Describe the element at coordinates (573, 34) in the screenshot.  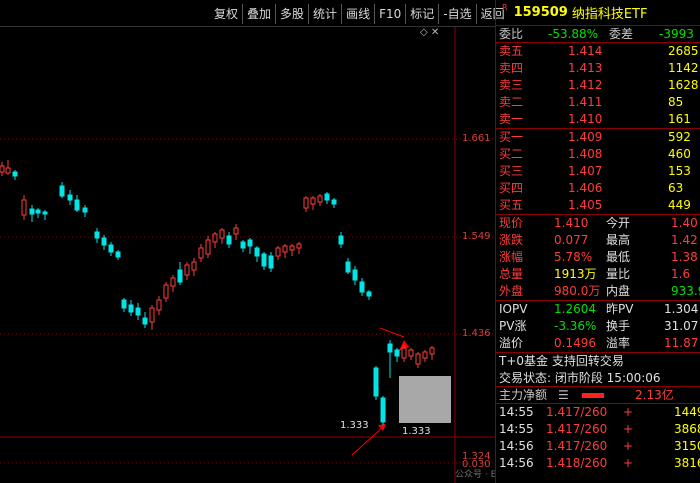
I see `ratio-value: -53.88%` at that location.